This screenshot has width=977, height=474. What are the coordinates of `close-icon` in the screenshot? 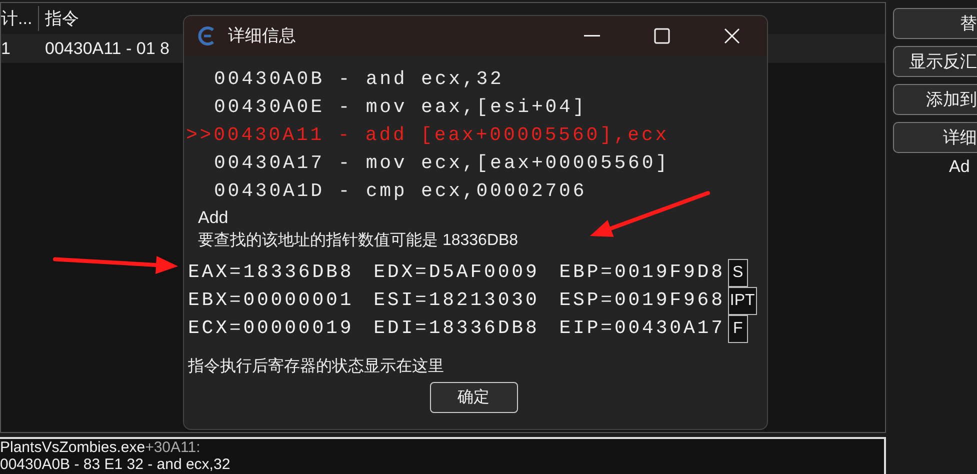 It's located at (732, 36).